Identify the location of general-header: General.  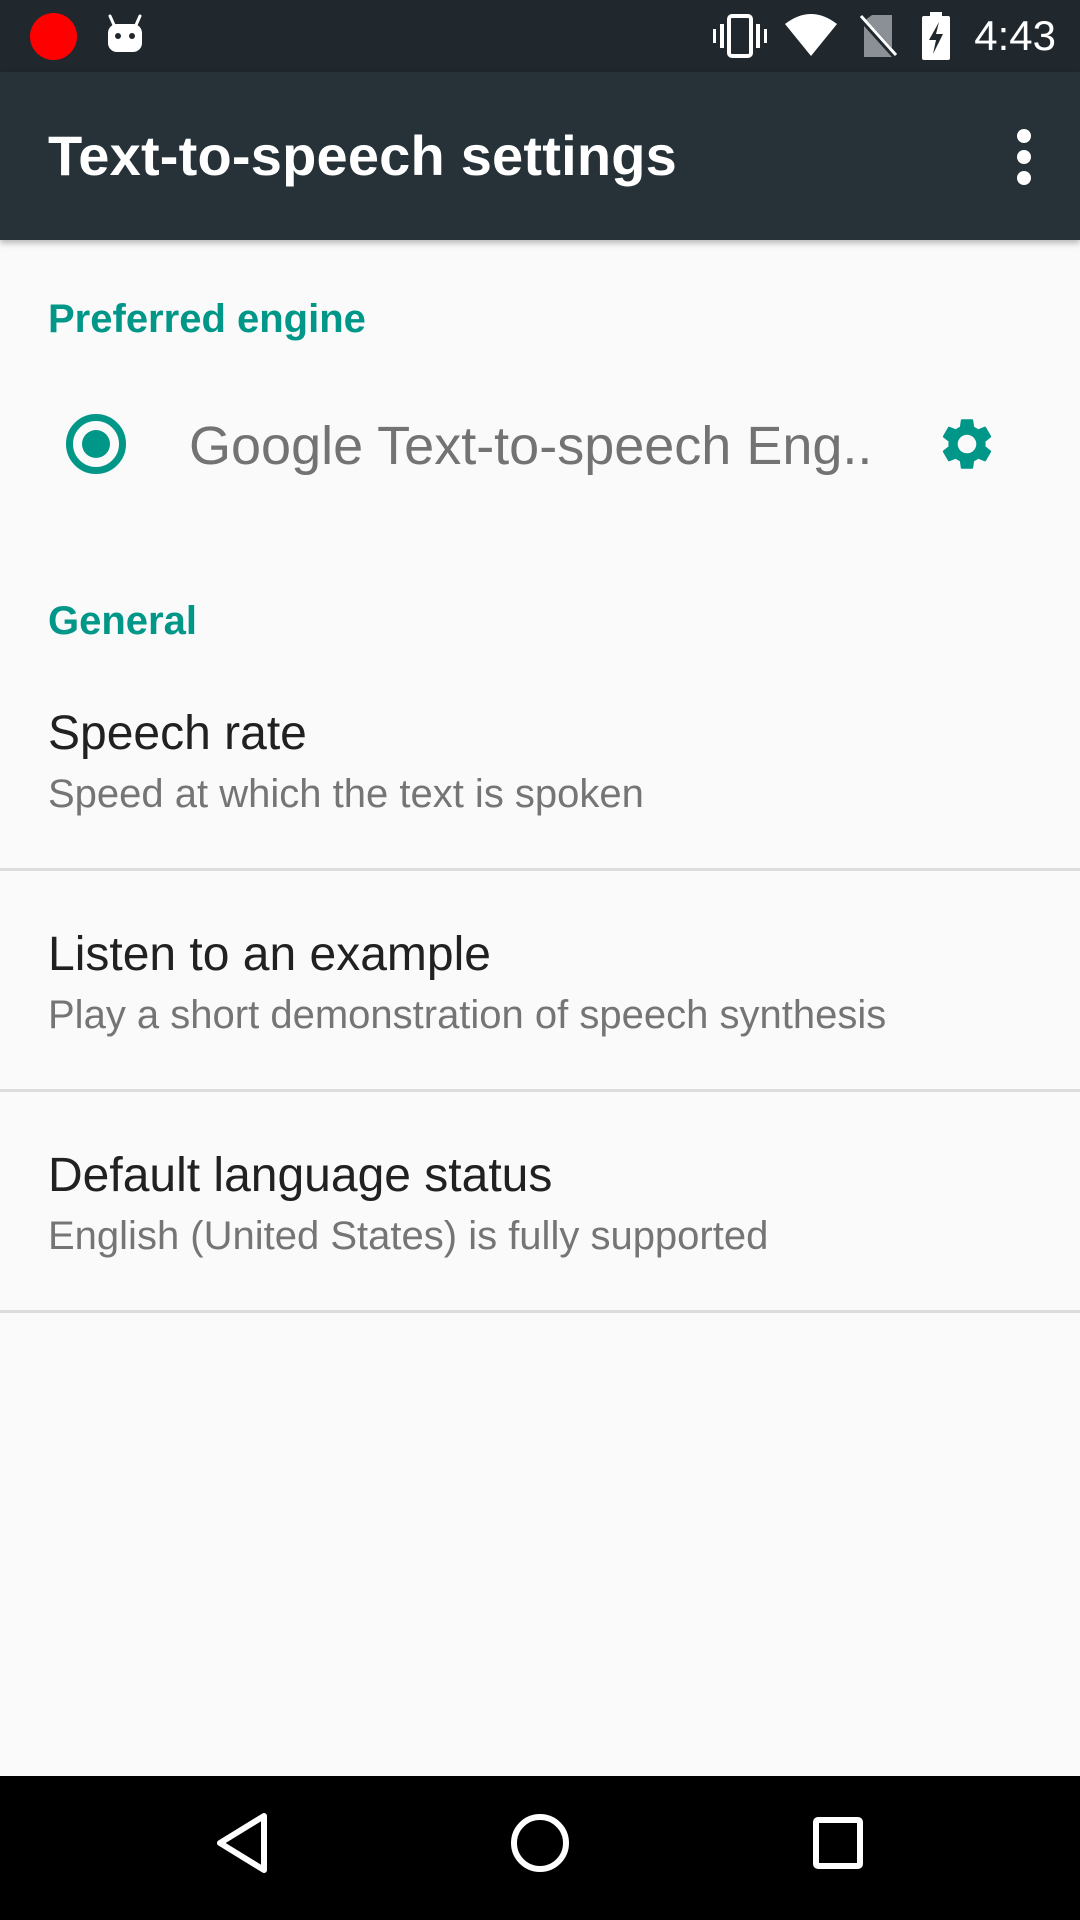
(122, 621).